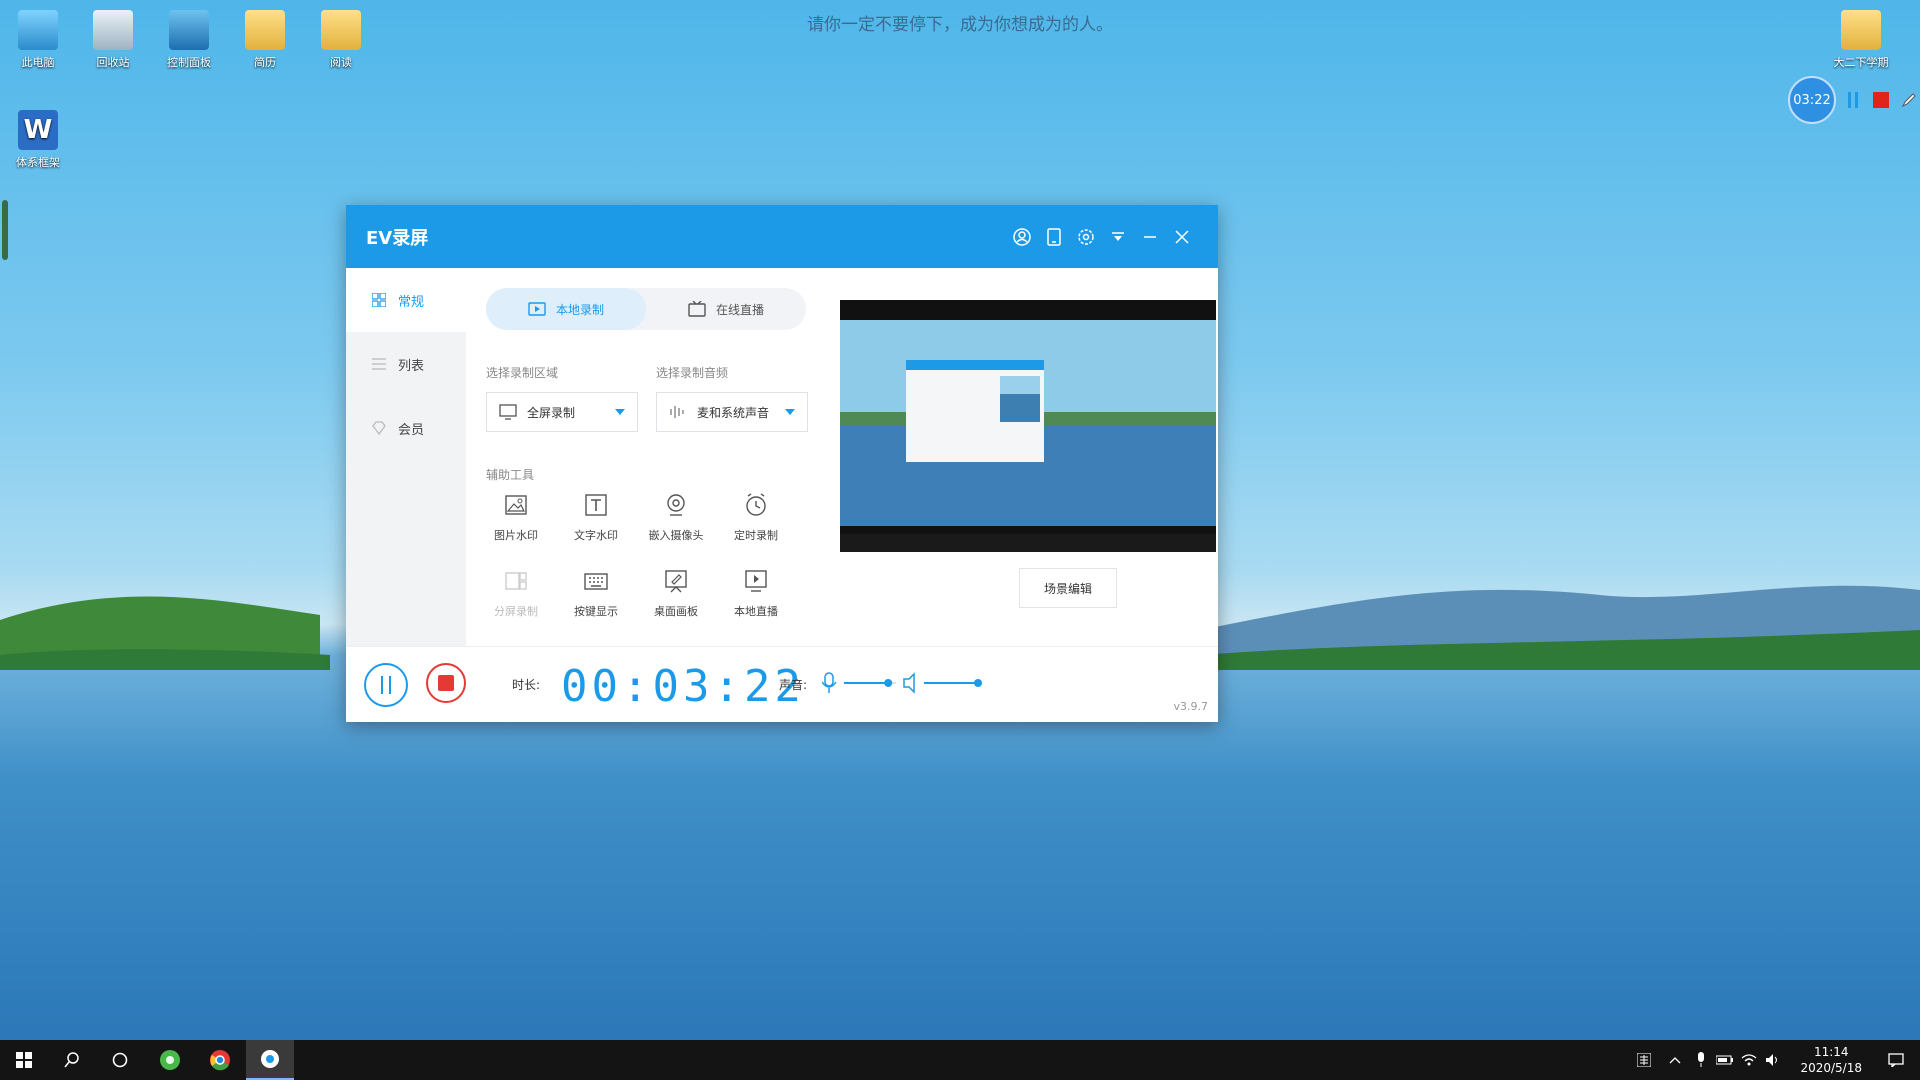  What do you see at coordinates (522, 373) in the screenshot?
I see `area-label: 选择录制区域` at bounding box center [522, 373].